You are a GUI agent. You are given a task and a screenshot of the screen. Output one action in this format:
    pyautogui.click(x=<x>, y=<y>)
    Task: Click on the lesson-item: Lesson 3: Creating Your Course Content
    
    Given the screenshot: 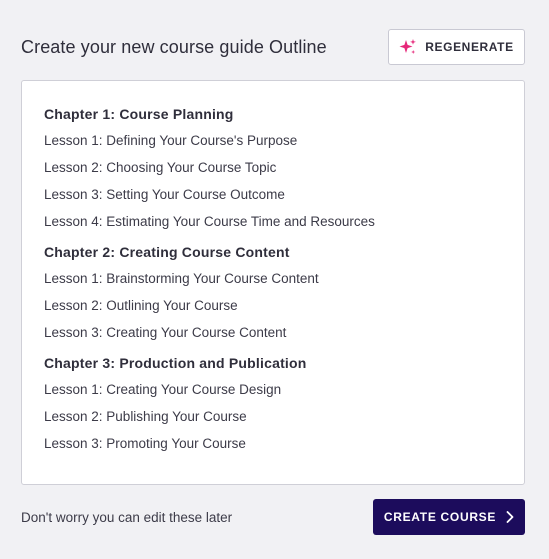 What is the action you would take?
    pyautogui.click(x=165, y=332)
    